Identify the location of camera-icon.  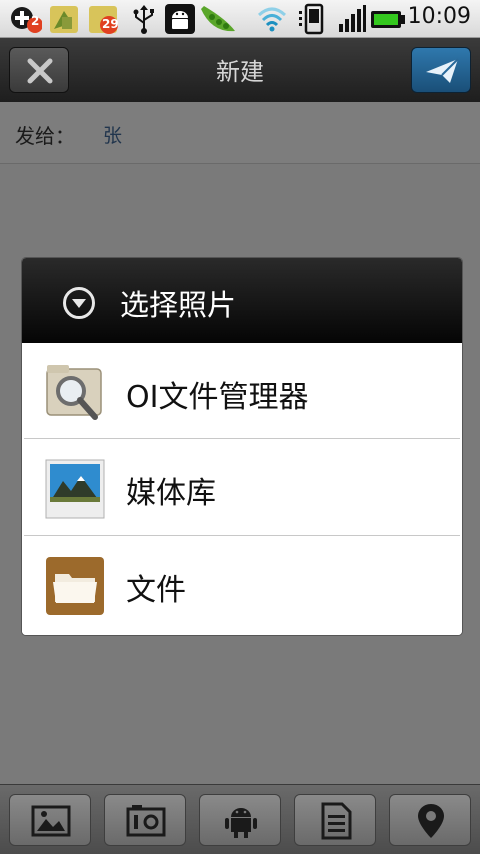
(146, 821).